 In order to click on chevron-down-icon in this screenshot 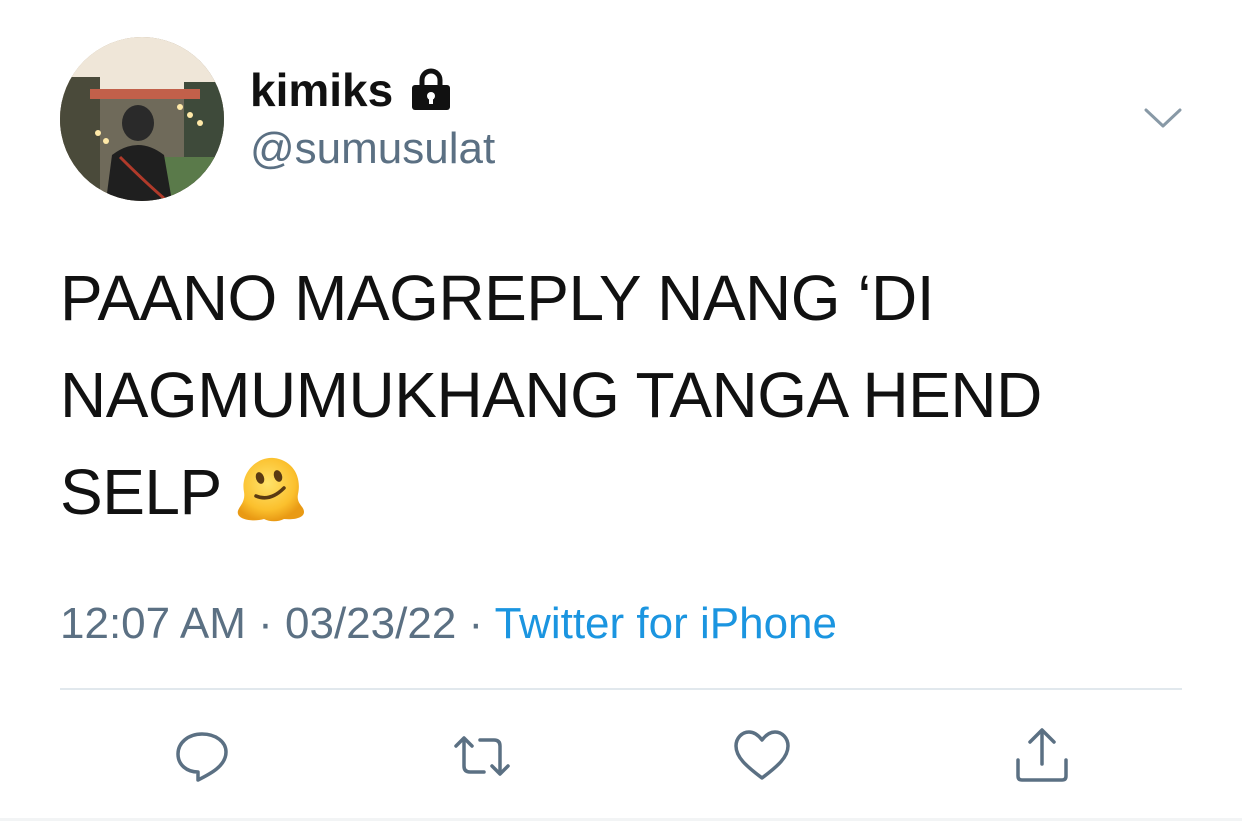, I will do `click(1163, 118)`.